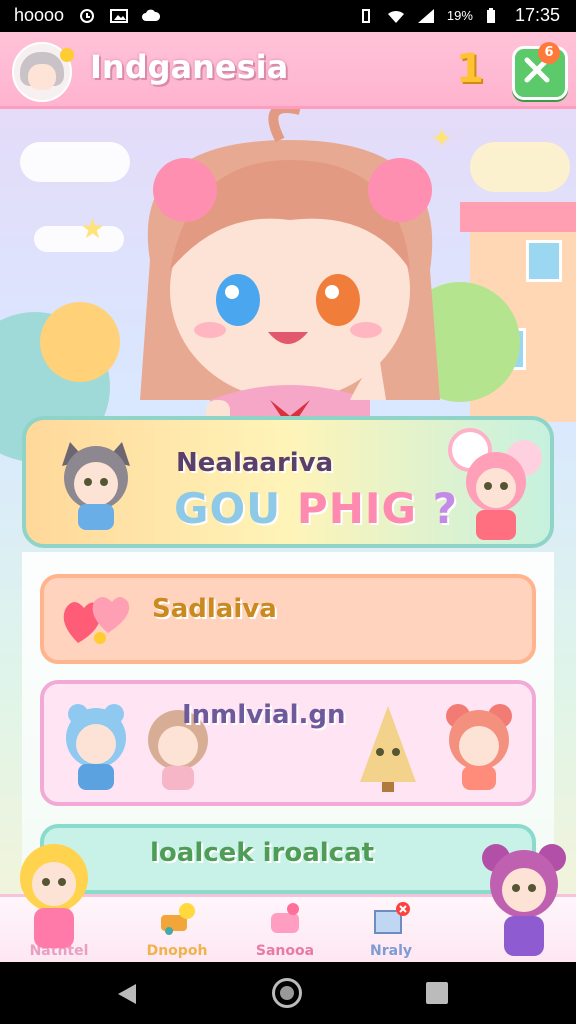 The image size is (576, 1024). What do you see at coordinates (39, 15) in the screenshot?
I see `carrier-label: hoooo` at bounding box center [39, 15].